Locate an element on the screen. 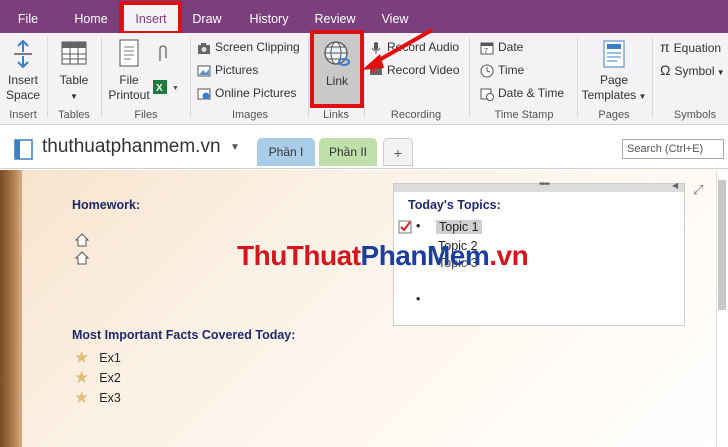  topics-heading: Today's Topics: is located at coordinates (454, 205).